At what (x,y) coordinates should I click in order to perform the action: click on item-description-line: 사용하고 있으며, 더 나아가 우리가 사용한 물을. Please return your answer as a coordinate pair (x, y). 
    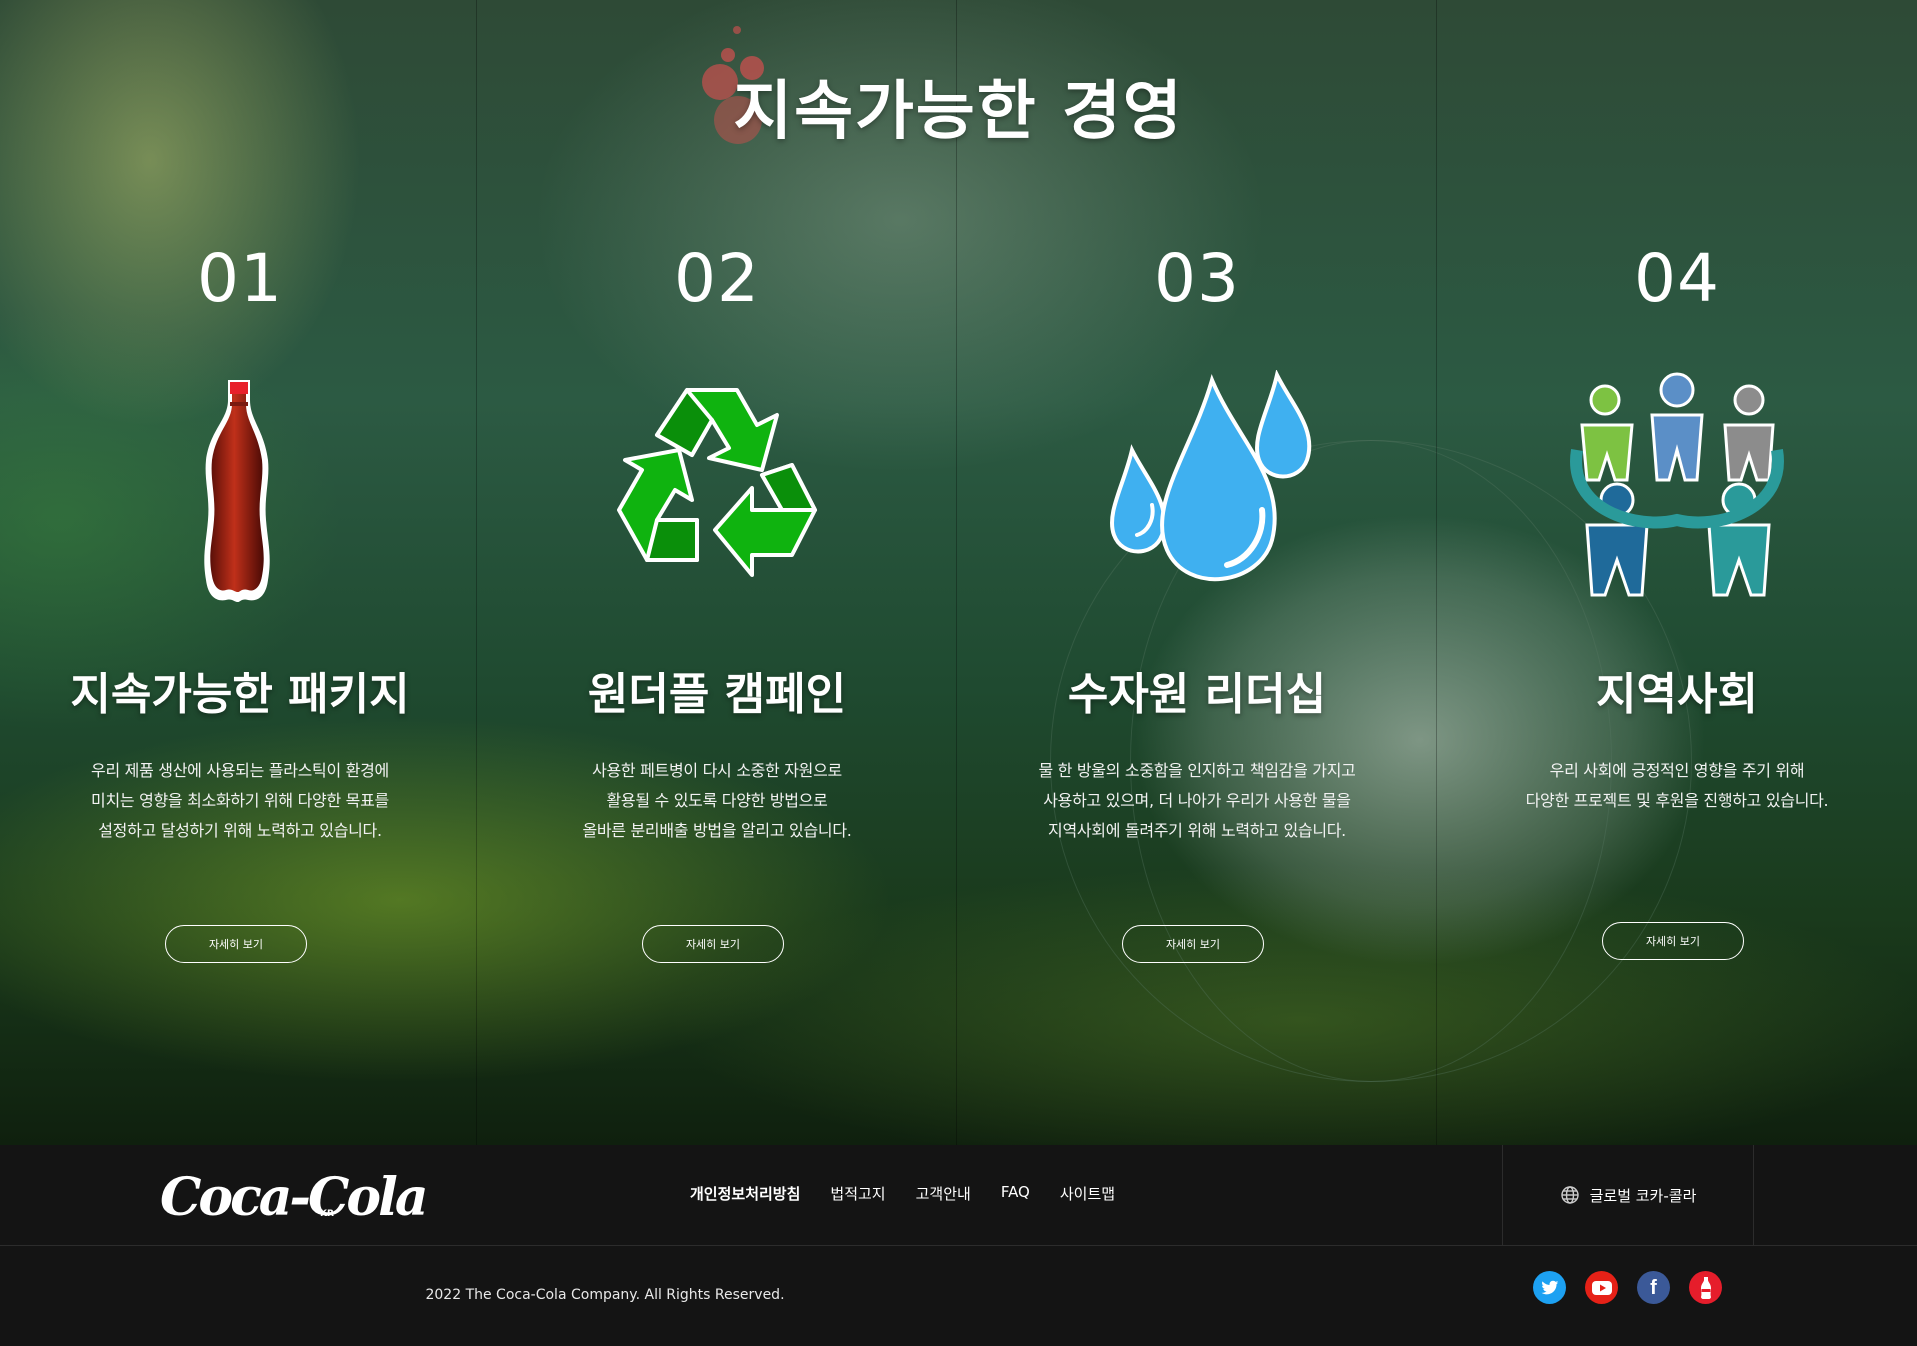
    Looking at the image, I should click on (1197, 800).